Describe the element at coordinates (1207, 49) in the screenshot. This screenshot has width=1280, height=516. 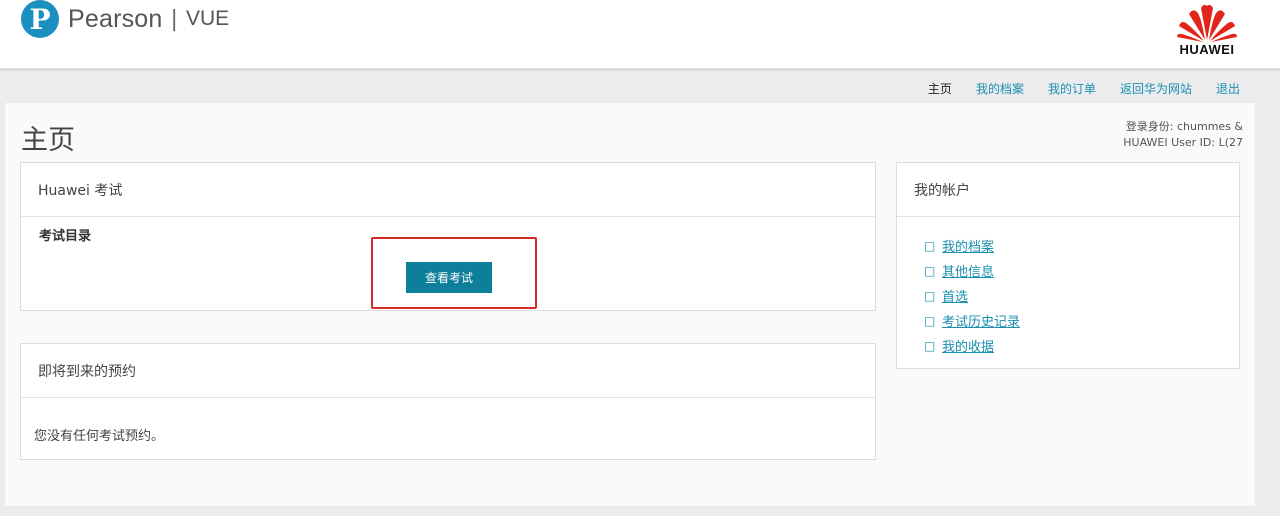
I see `huawei-wordmark: HUAWEI` at that location.